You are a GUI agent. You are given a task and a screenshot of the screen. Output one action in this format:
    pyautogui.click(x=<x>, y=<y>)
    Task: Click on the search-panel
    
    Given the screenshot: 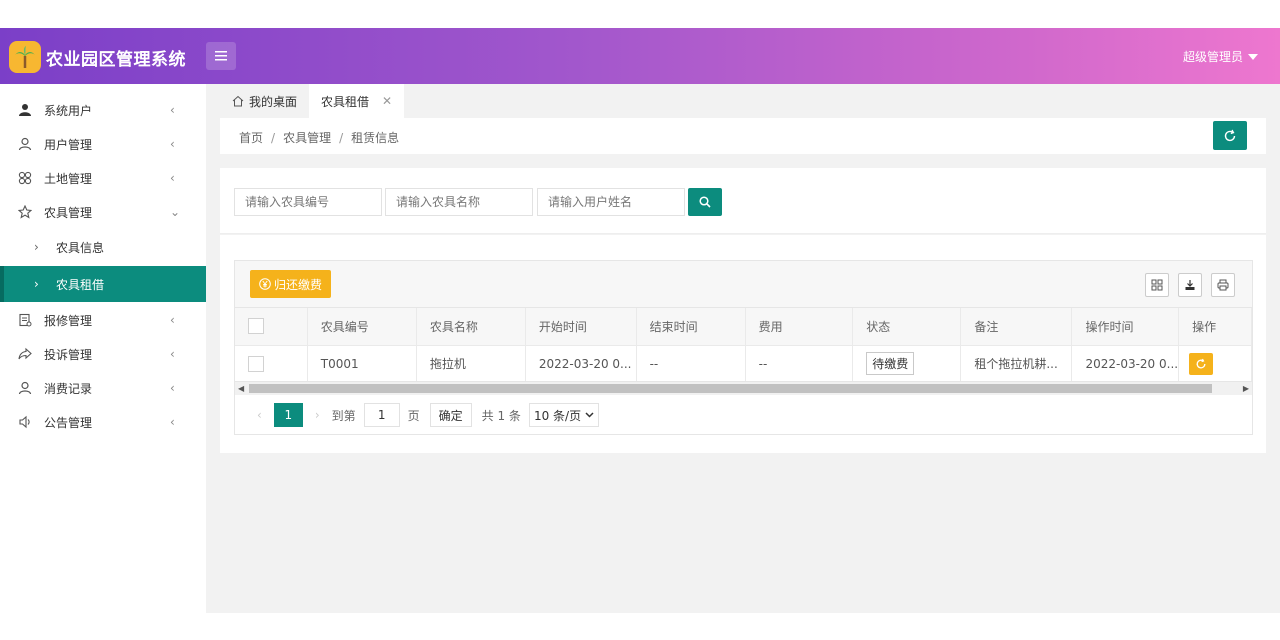 What is the action you would take?
    pyautogui.click(x=743, y=201)
    